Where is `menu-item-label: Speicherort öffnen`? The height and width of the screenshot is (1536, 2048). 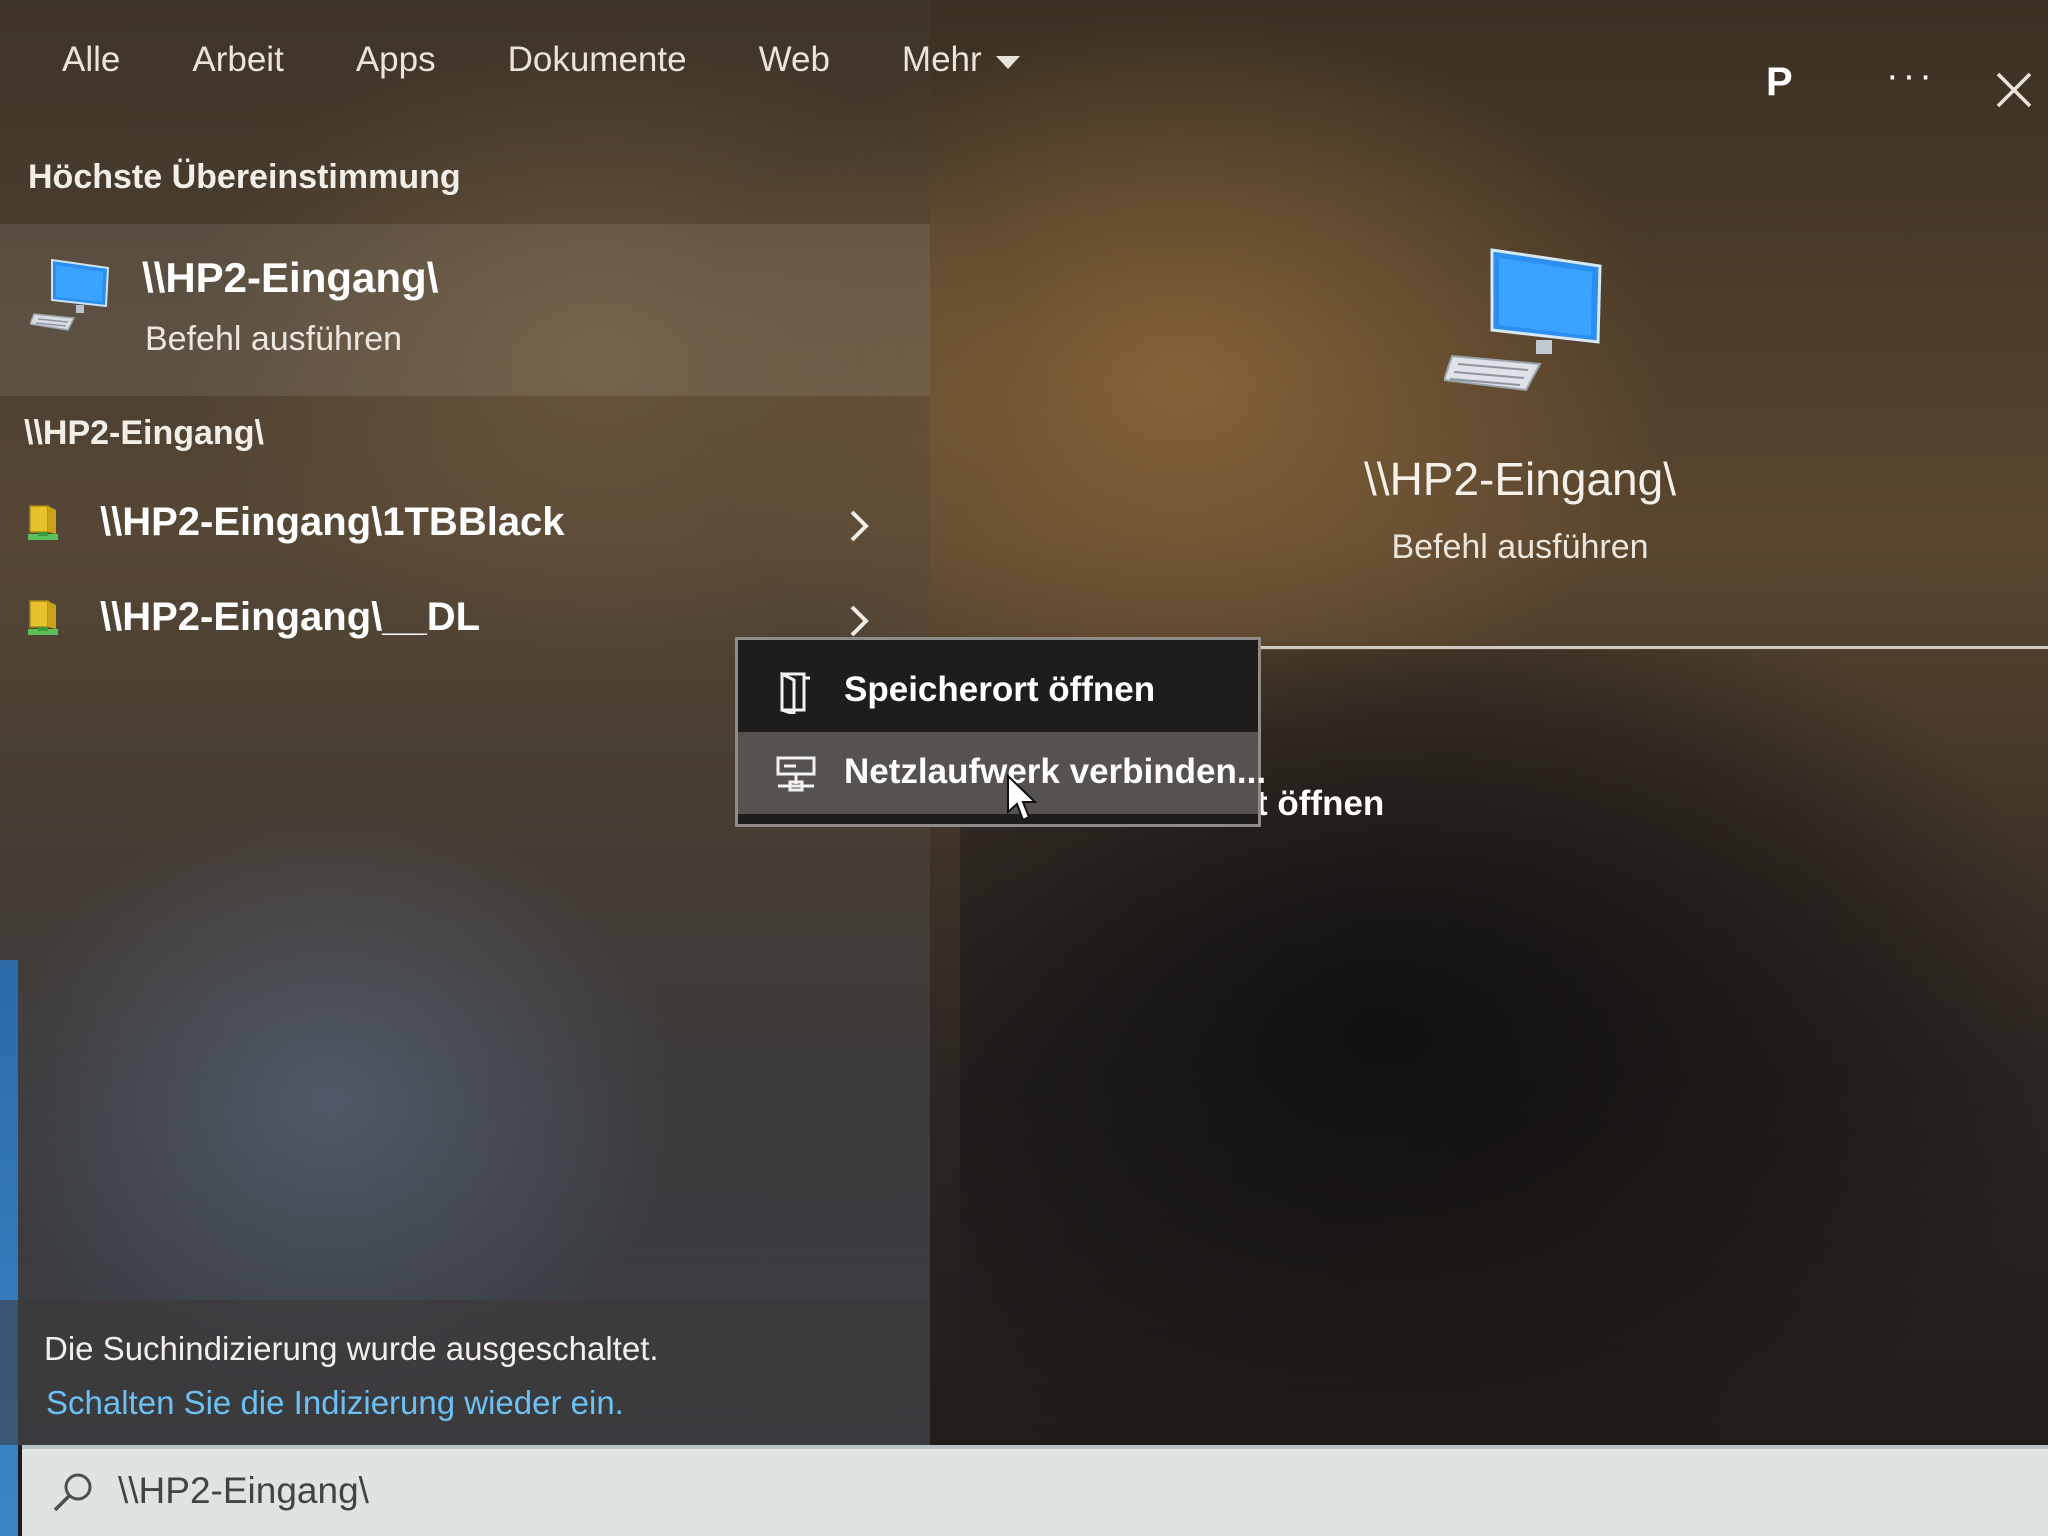
menu-item-label: Speicherort öffnen is located at coordinates (1000, 689).